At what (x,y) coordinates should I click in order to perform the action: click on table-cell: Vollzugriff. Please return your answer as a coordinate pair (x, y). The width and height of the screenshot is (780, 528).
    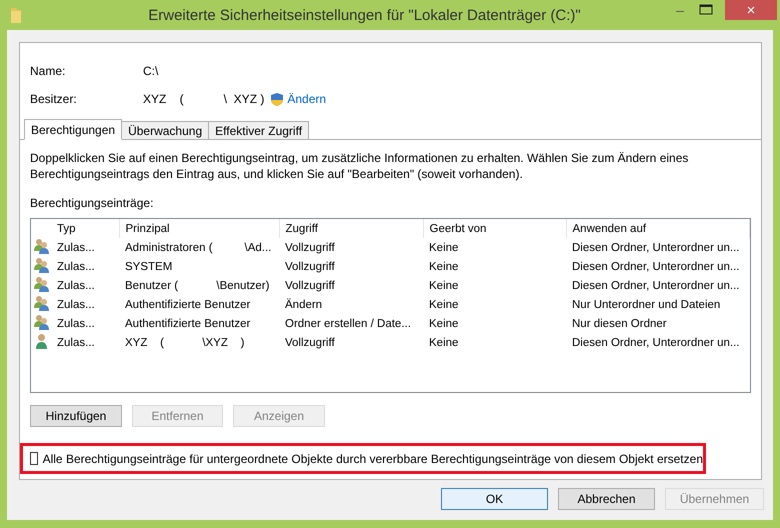
    Looking at the image, I should click on (351, 247).